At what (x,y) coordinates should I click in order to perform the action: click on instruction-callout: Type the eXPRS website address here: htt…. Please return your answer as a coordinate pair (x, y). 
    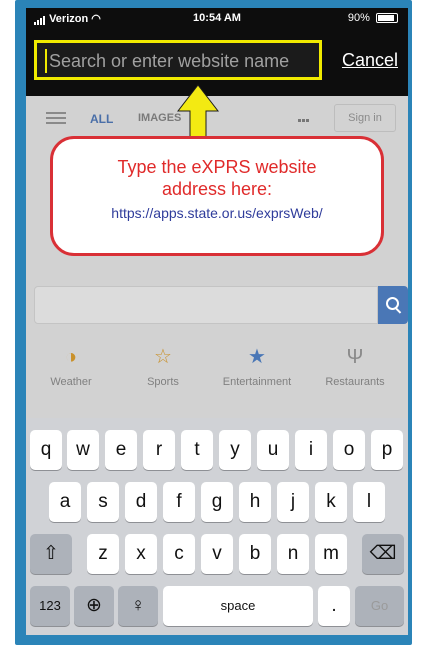
    Looking at the image, I should click on (217, 196).